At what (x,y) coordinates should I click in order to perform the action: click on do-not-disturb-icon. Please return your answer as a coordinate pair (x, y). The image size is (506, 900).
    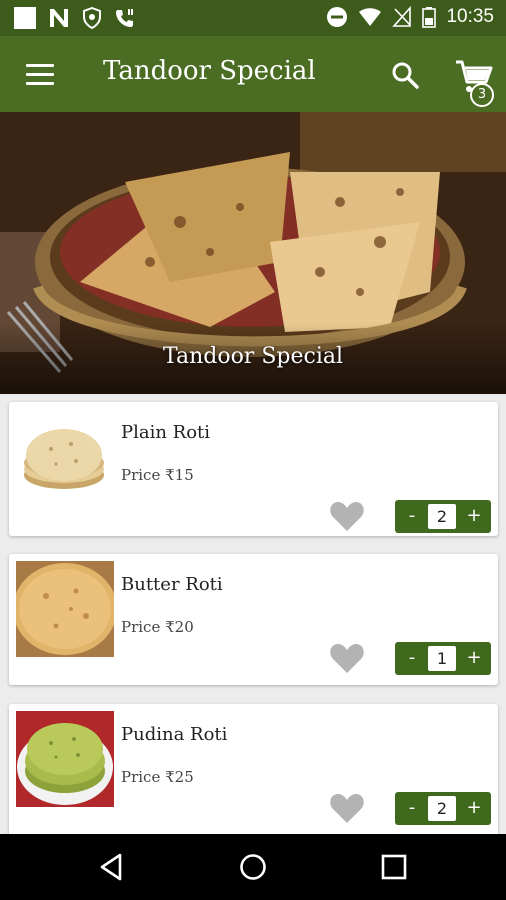
    Looking at the image, I should click on (337, 17).